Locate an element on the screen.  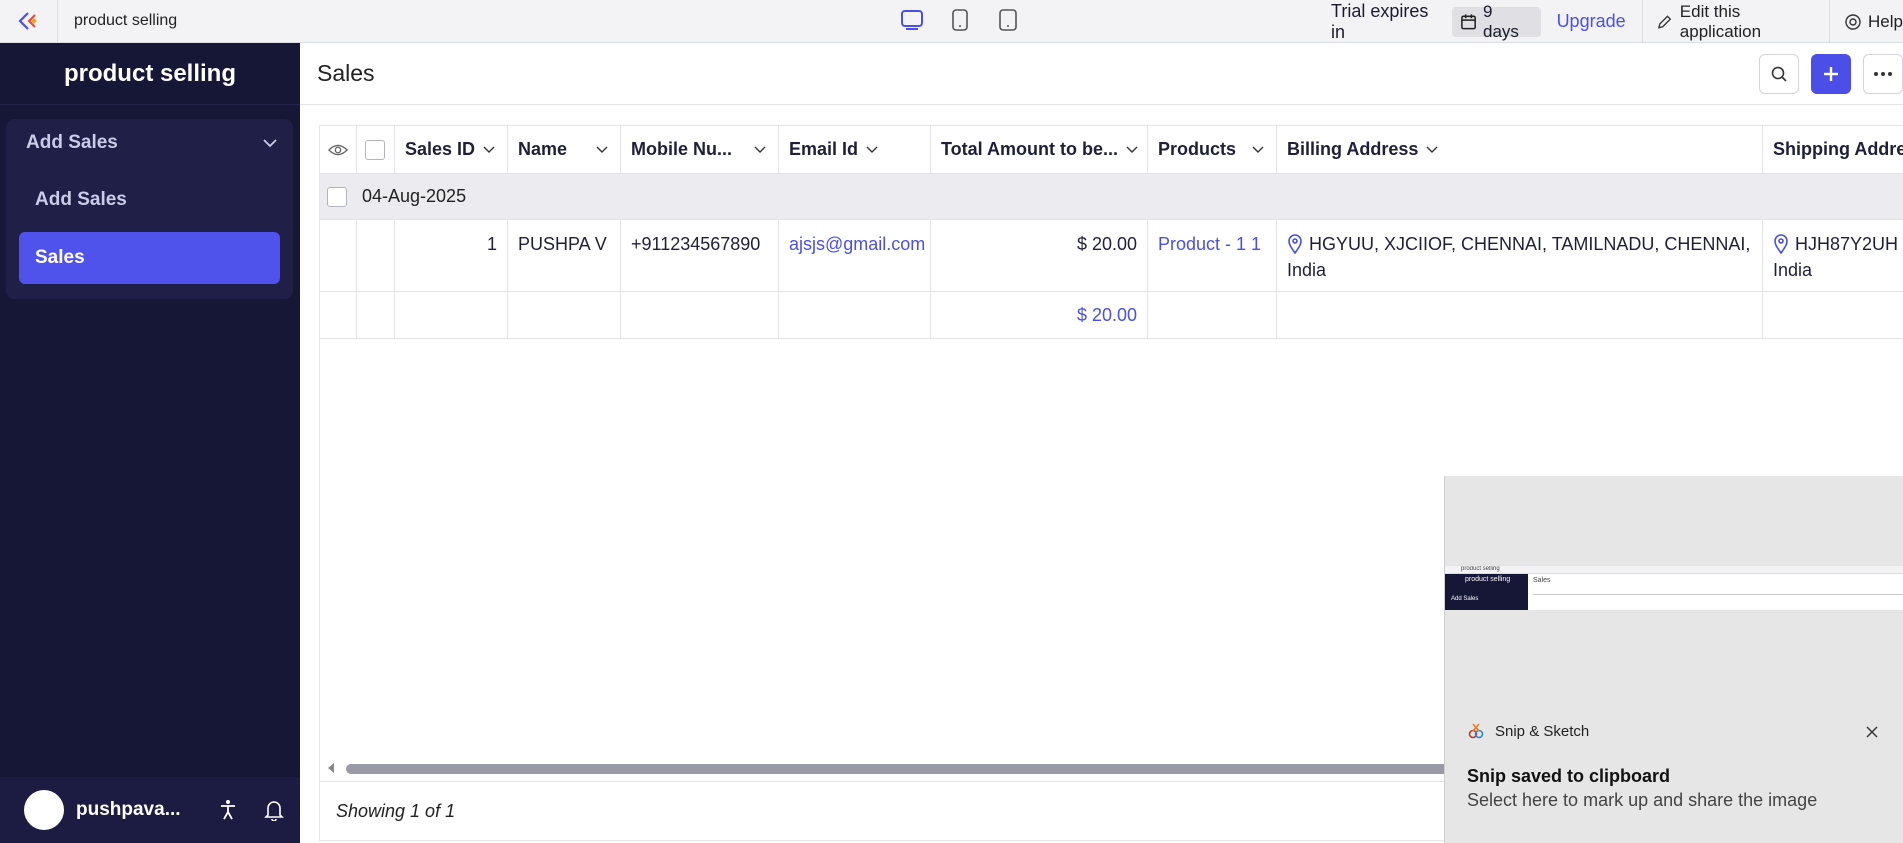
product-link: Product - 1 1 is located at coordinates (1209, 244).